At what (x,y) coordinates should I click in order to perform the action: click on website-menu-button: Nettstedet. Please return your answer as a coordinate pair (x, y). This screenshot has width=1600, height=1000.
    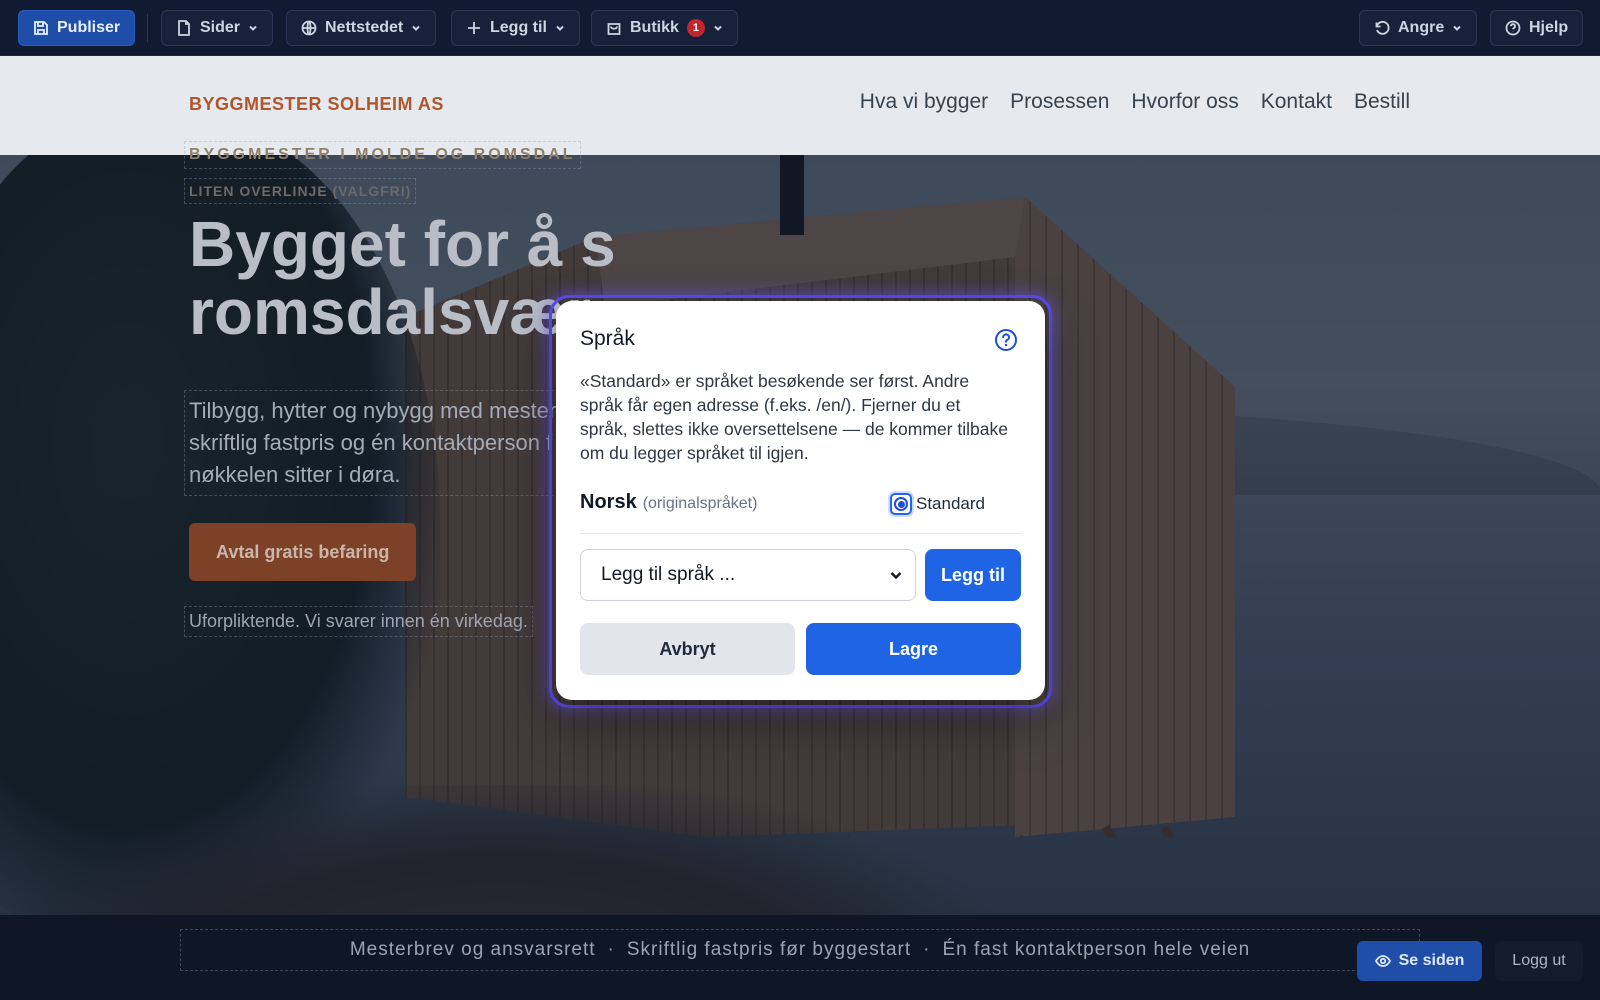
    Looking at the image, I should click on (361, 28).